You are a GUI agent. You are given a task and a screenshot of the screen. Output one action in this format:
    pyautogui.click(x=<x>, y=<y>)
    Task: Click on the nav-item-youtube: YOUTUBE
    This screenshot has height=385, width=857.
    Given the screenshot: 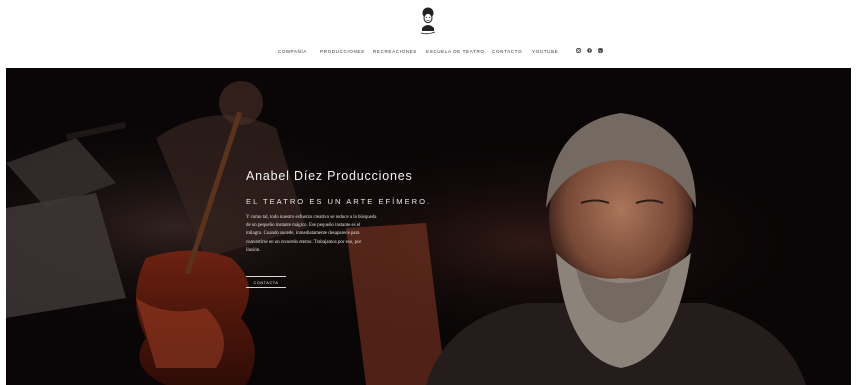 What is the action you would take?
    pyautogui.click(x=545, y=51)
    